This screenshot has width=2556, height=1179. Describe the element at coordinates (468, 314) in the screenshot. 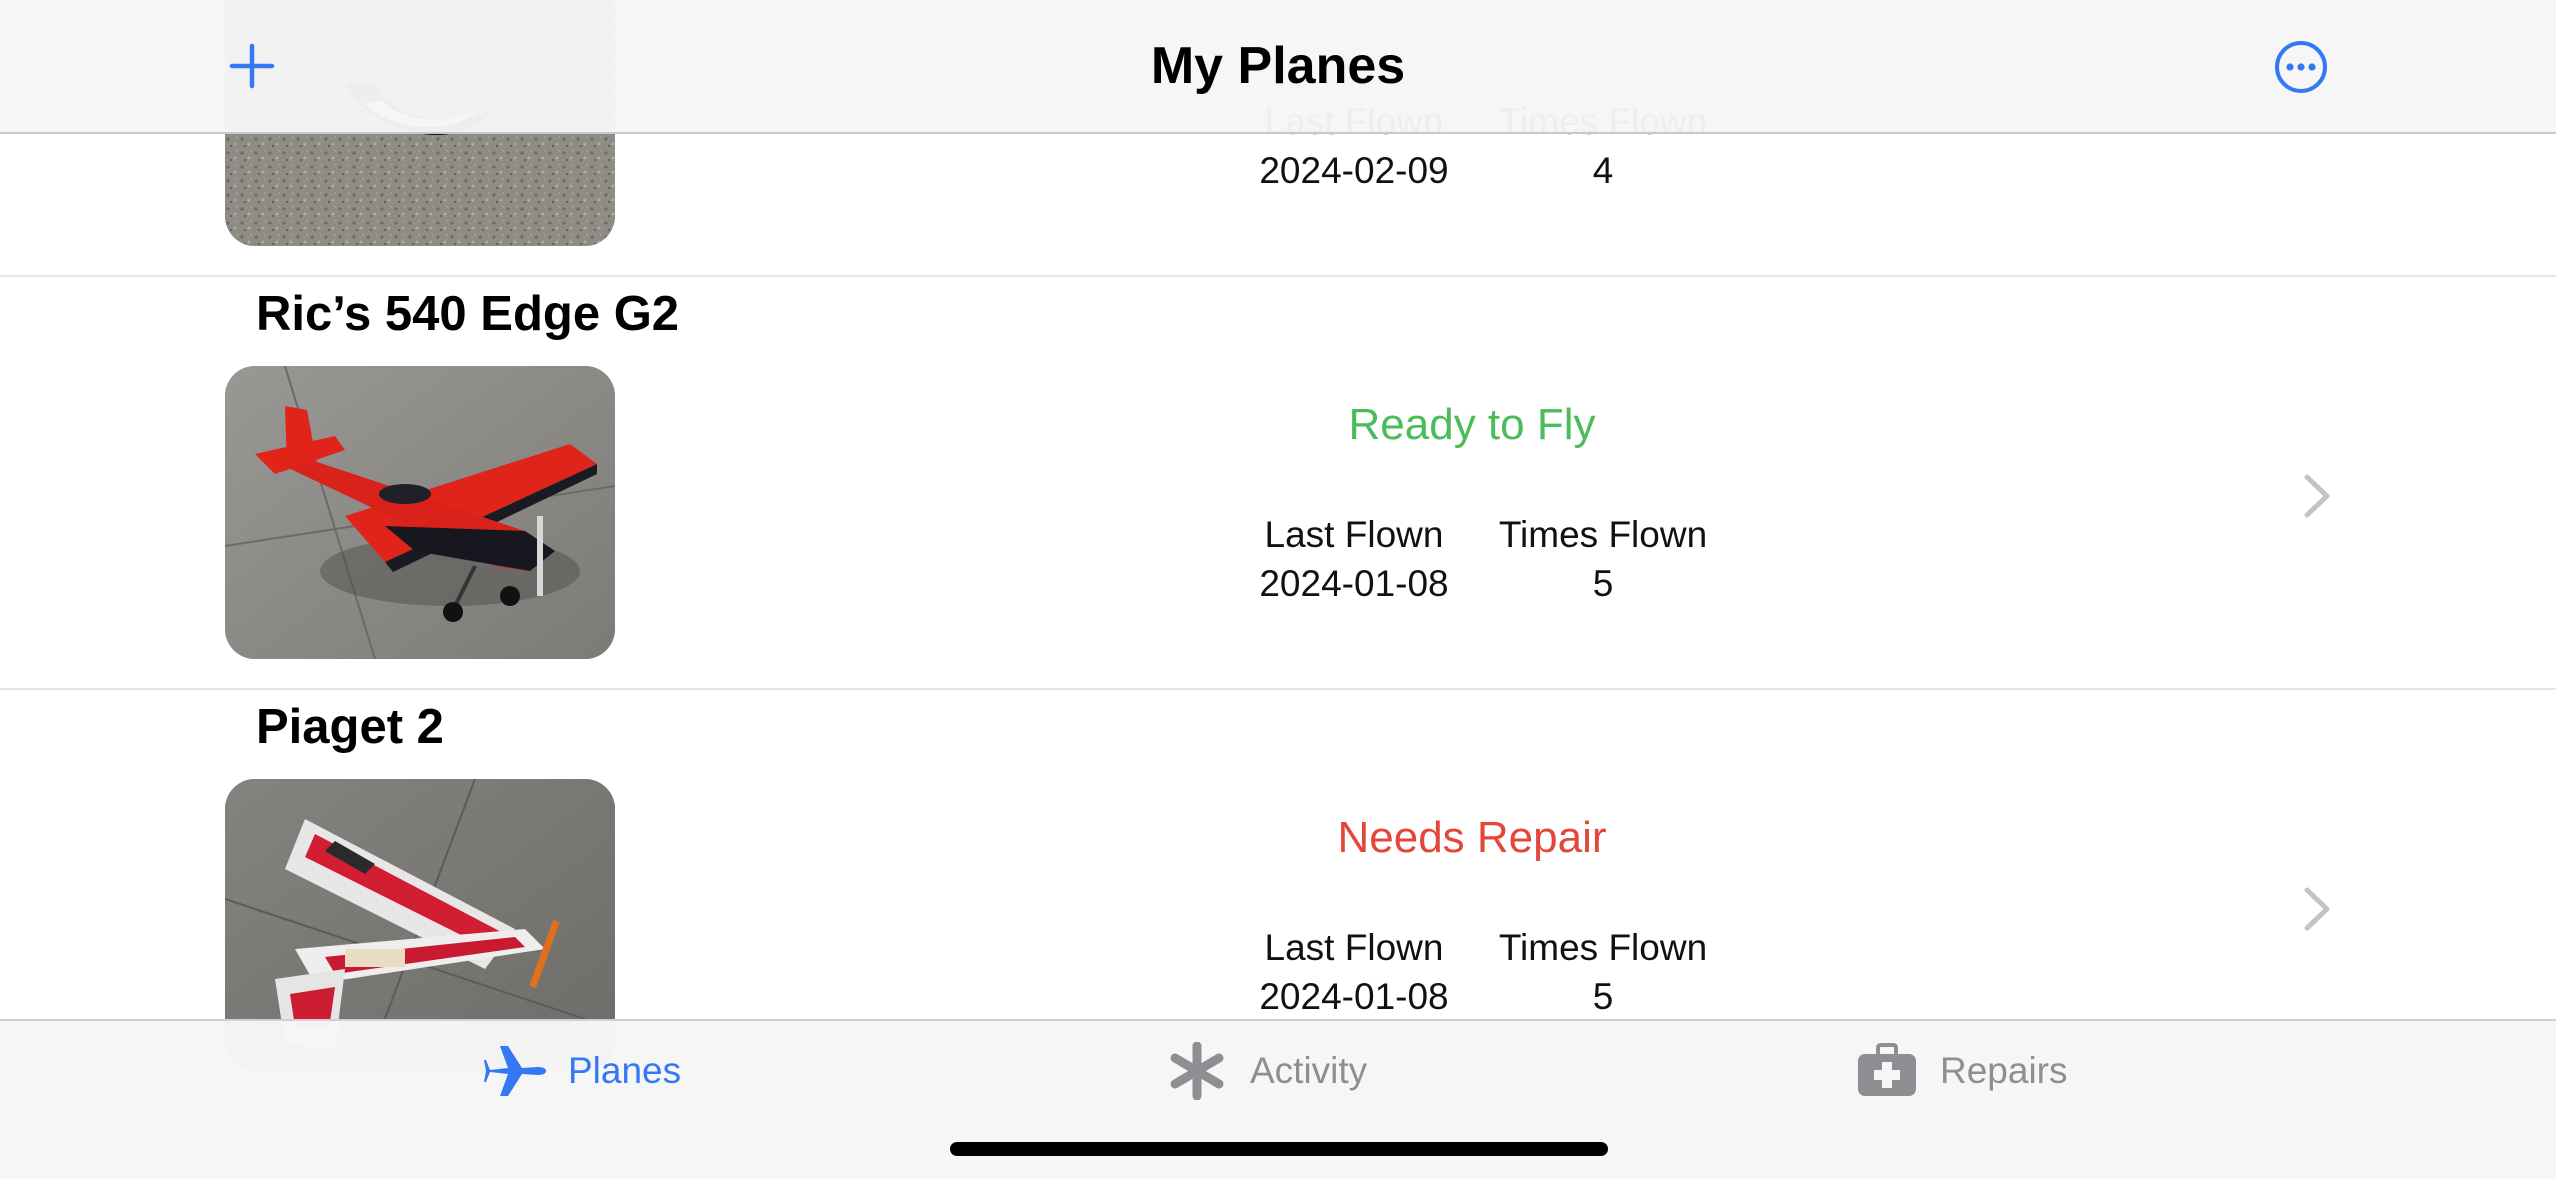

I see `plane-name: Ric’s 540 Edge G2` at that location.